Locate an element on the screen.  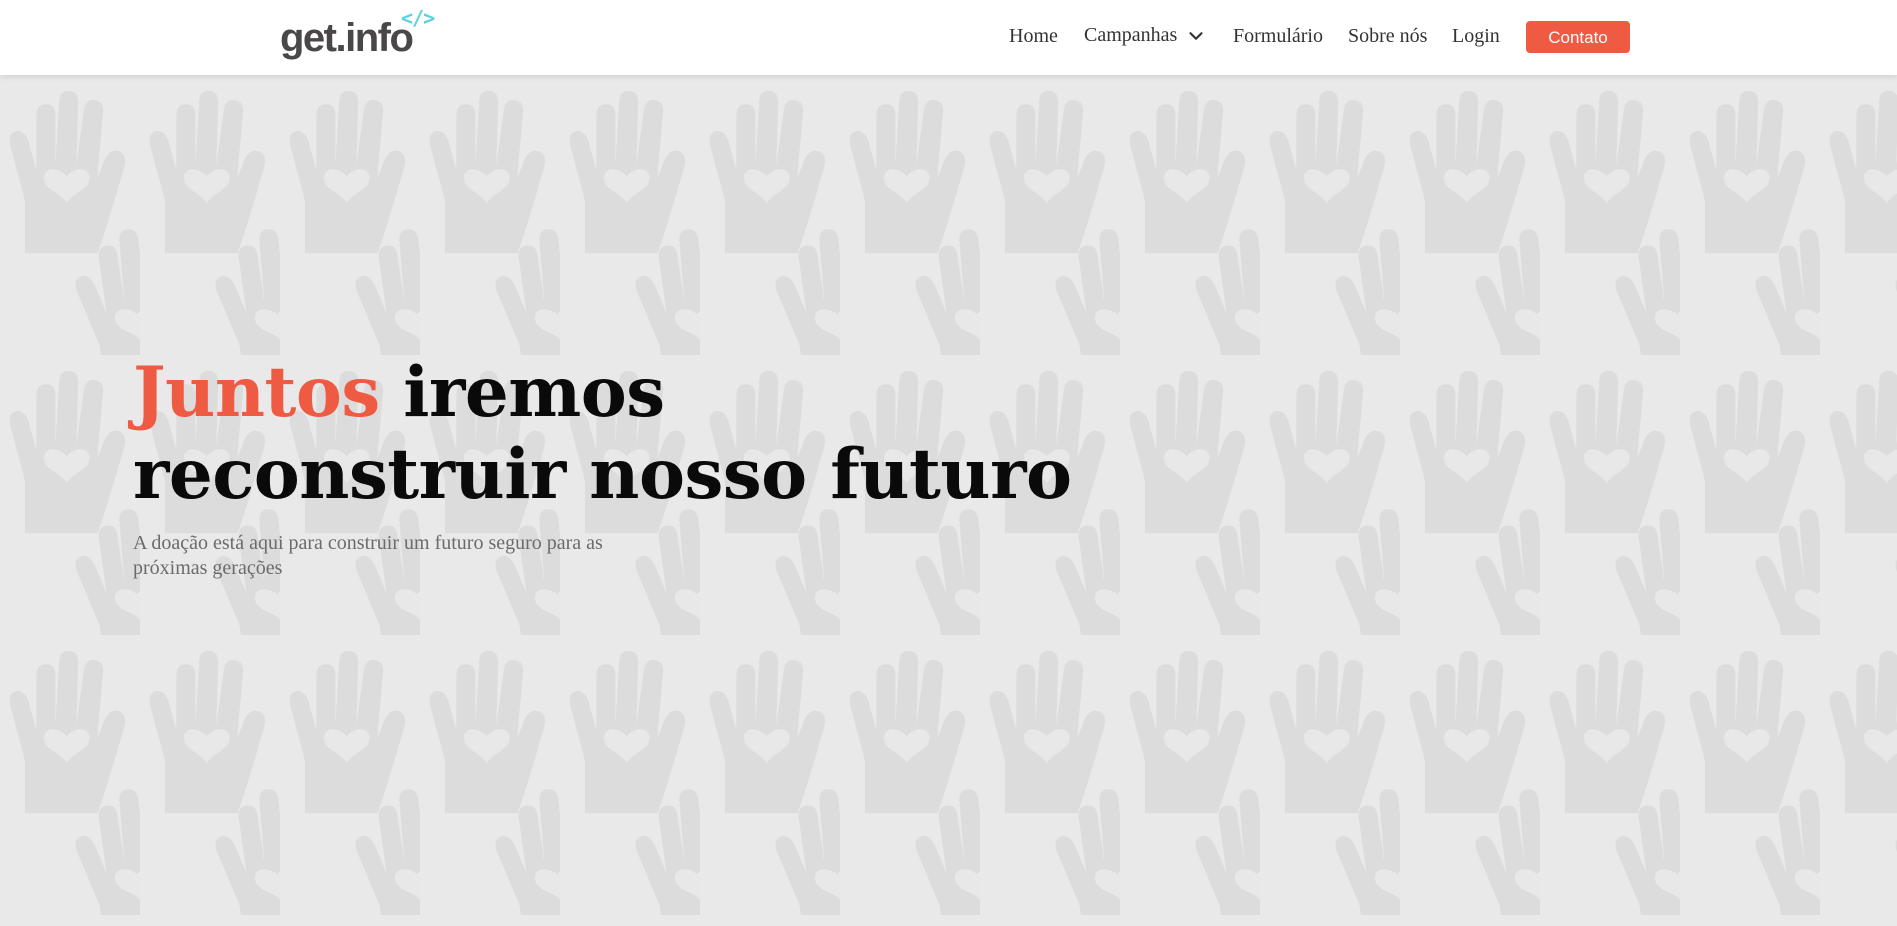
hero-title: Juntos iremos reconstruir nosso futuro is located at coordinates (602, 434).